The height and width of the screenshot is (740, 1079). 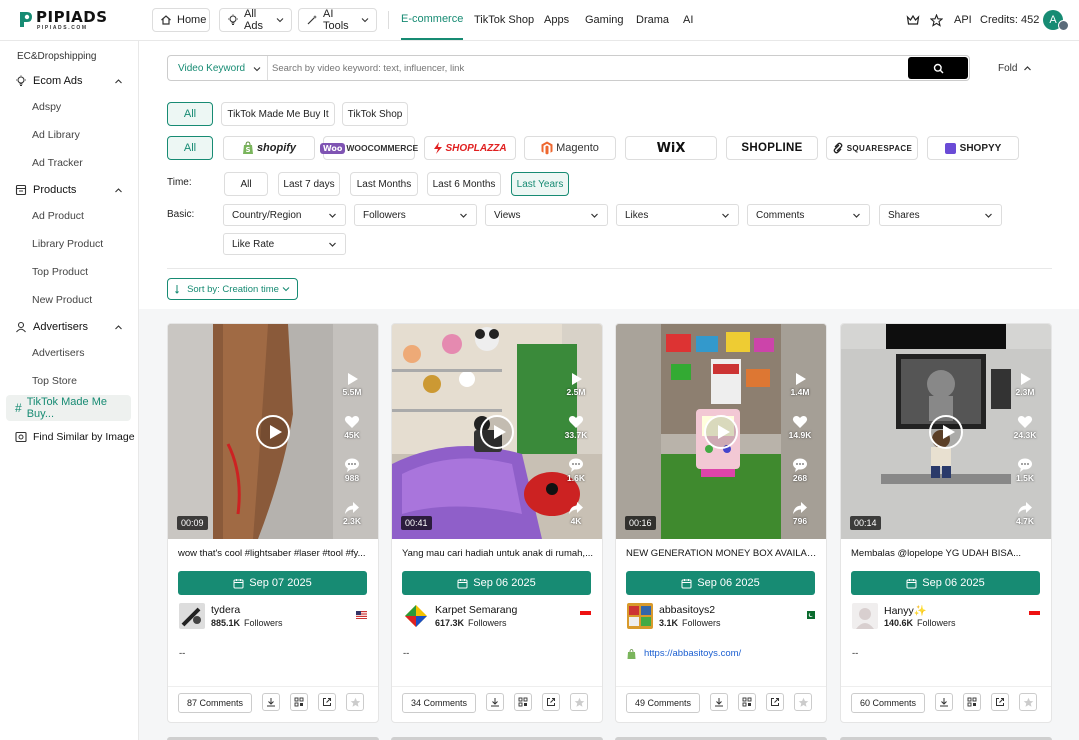 I want to click on filter-comments: Comments, so click(x=808, y=215).